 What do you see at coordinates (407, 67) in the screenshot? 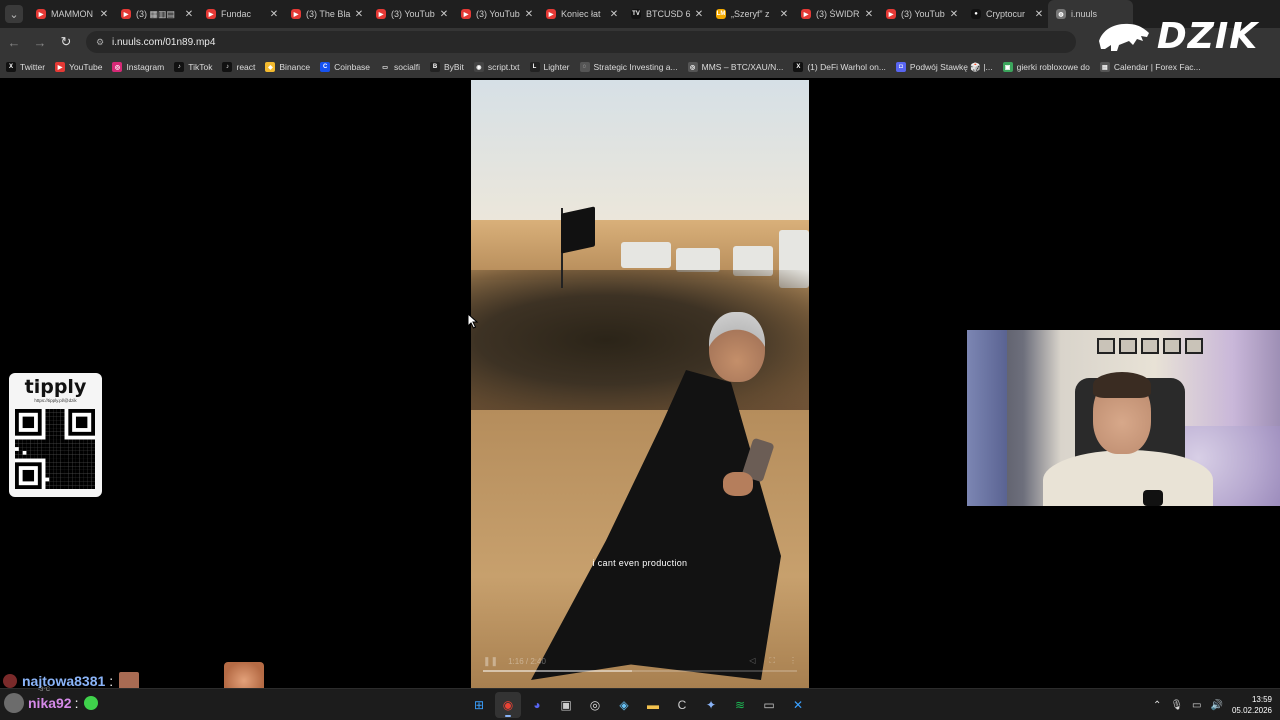
I see `bookmark-label: socialfi` at bounding box center [407, 67].